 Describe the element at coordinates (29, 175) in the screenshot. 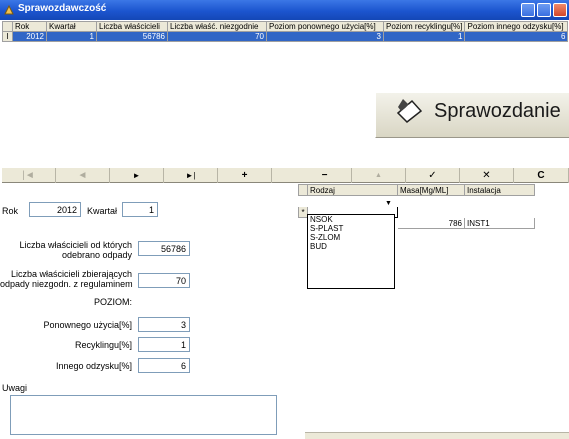

I see `nav-first-button: |◄` at that location.